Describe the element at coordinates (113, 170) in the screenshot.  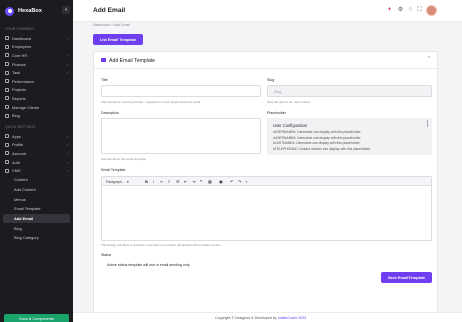
I see `email-template-label: Email Template` at that location.